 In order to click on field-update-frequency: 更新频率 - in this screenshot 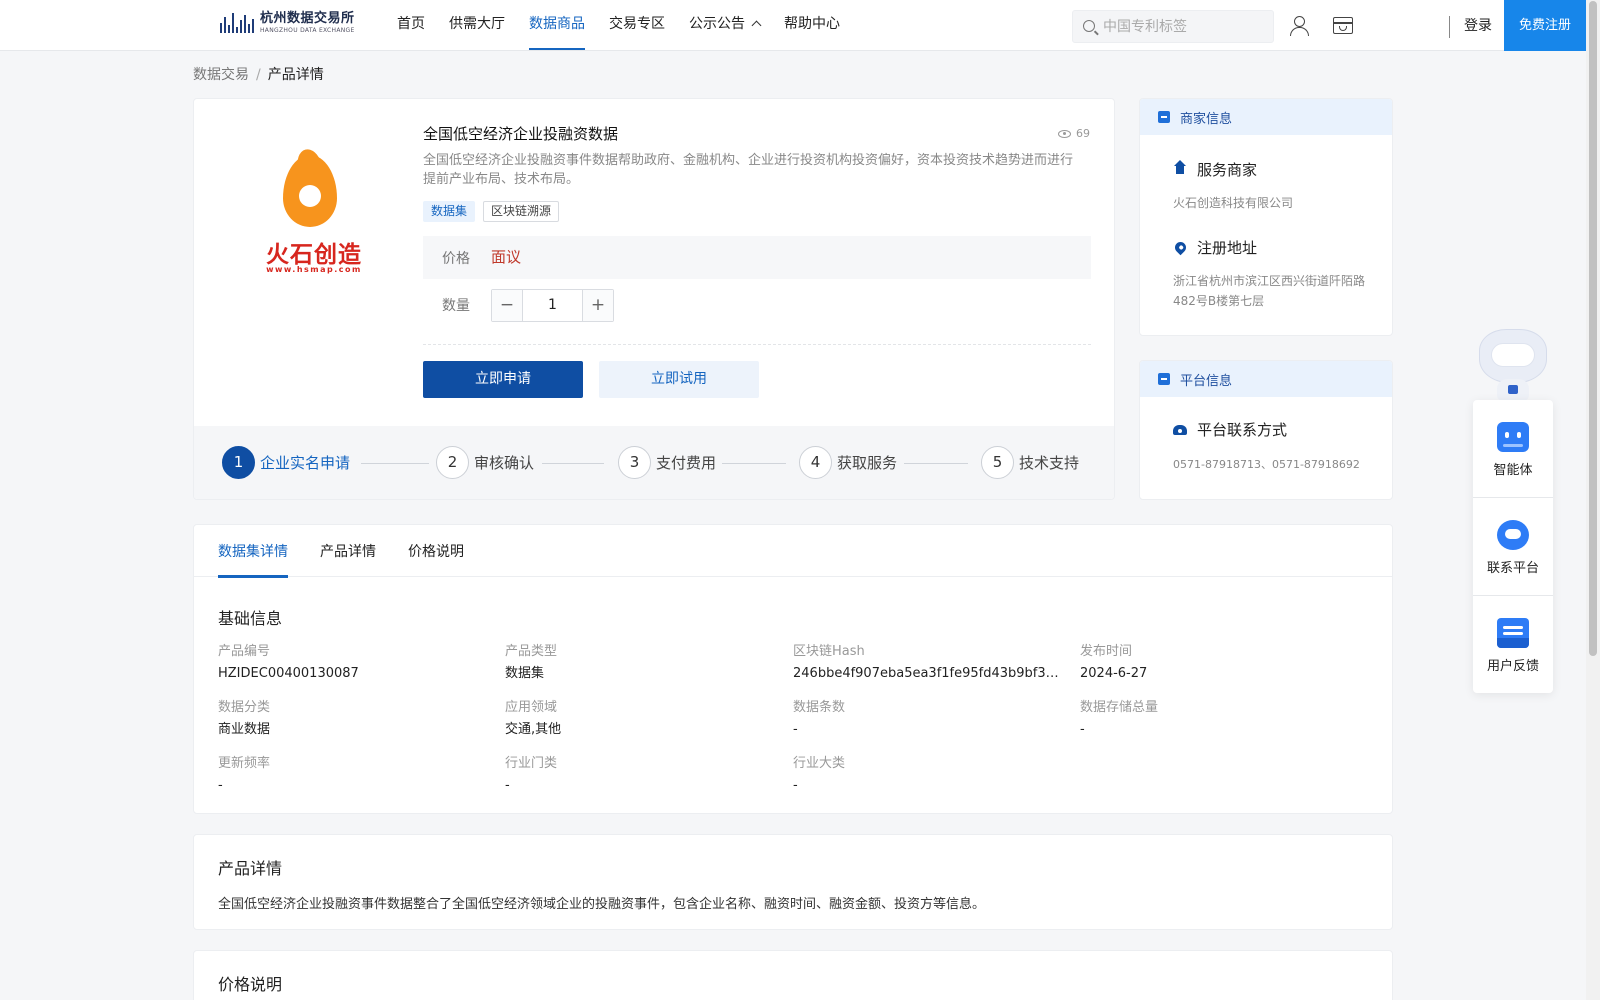, I will do `click(353, 775)`.